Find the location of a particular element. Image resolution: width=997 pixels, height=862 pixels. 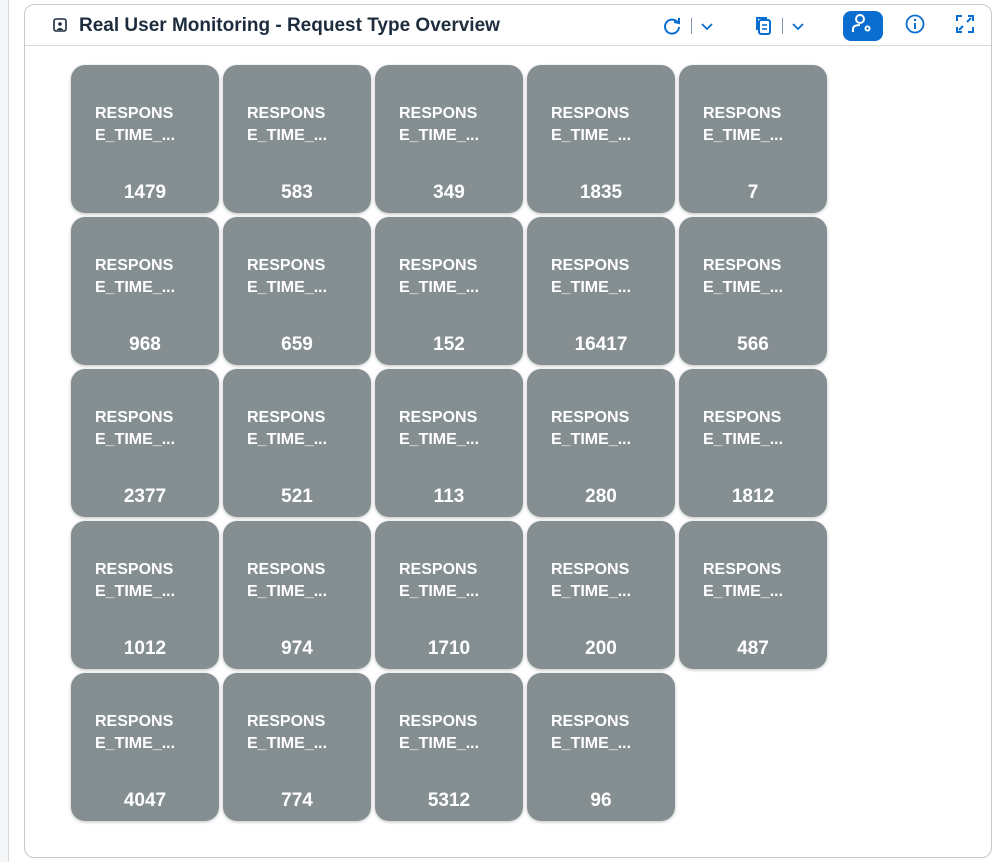

tile-value: 774 is located at coordinates (297, 800).